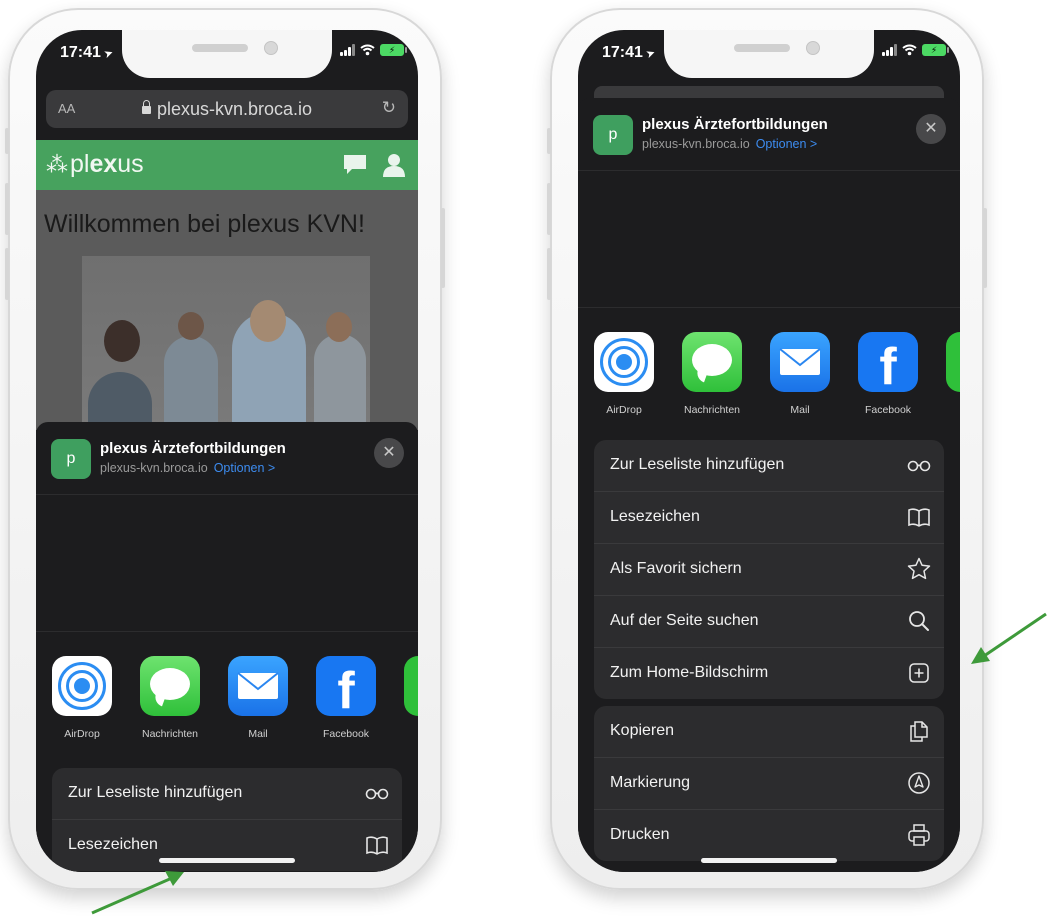  Describe the element at coordinates (137, 893) in the screenshot. I see `arrow-scroll-up` at that location.